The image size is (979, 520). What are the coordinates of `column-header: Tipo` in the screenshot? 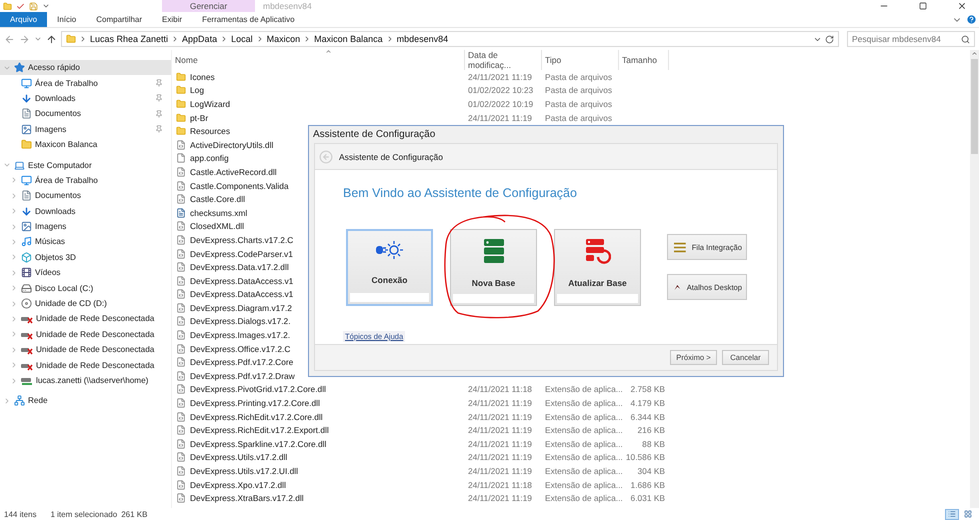 It's located at (580, 60).